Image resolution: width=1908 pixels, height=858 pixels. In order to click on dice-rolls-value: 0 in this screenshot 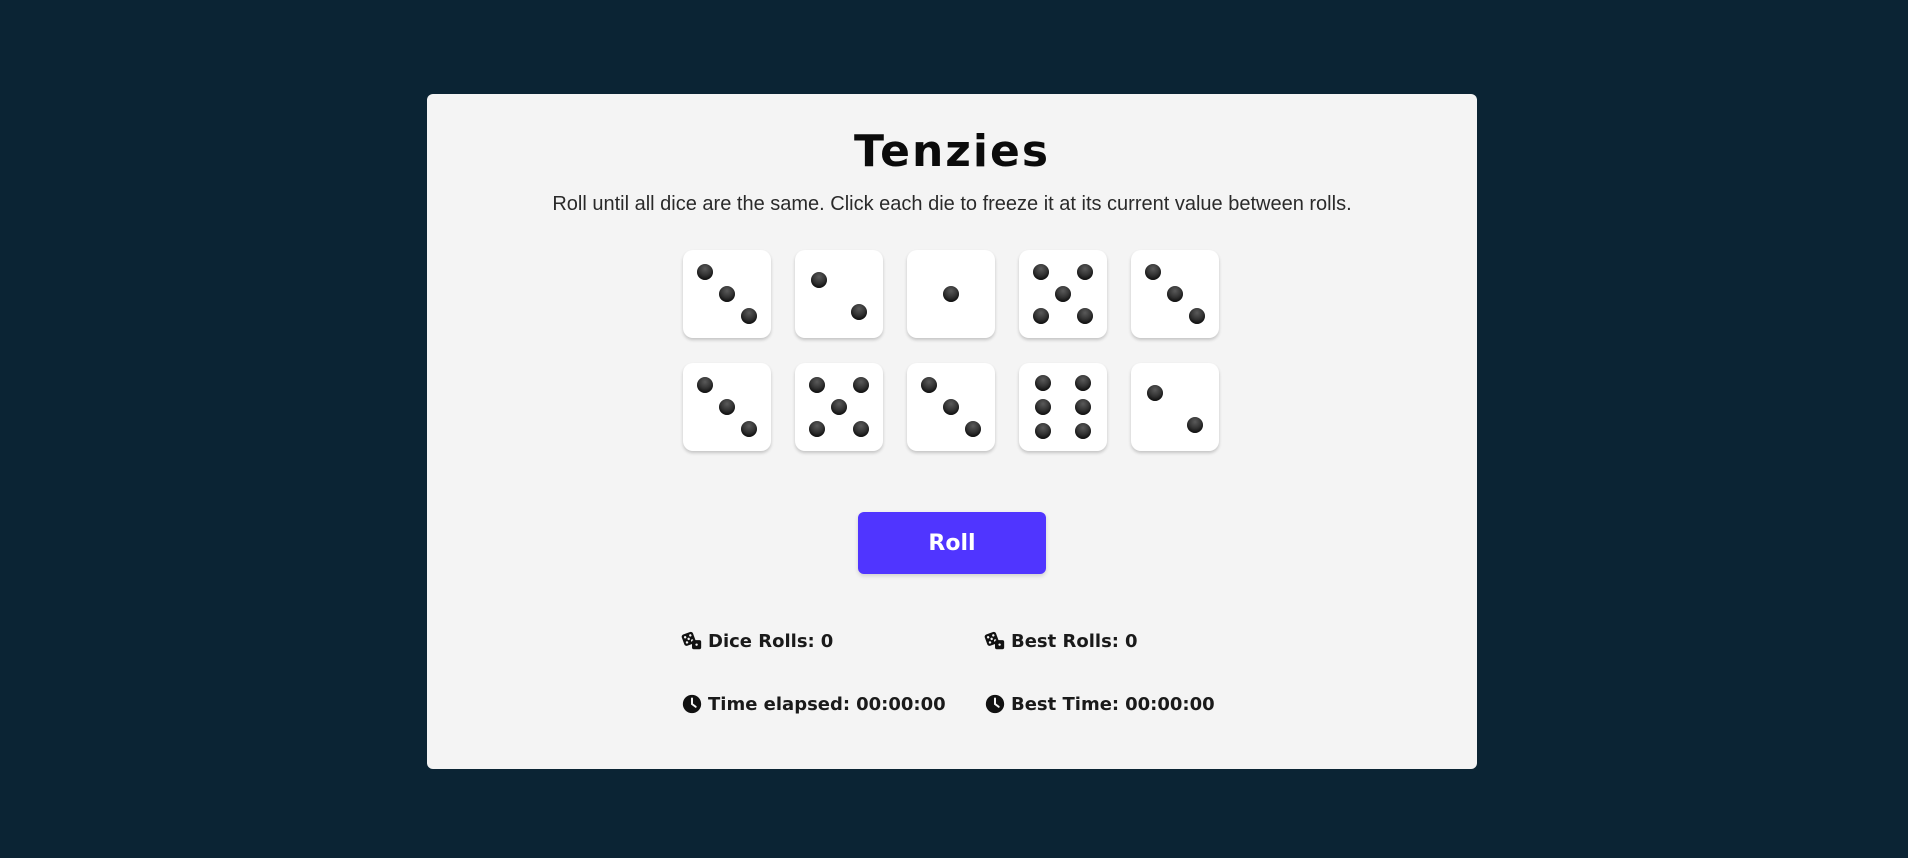, I will do `click(827, 641)`.